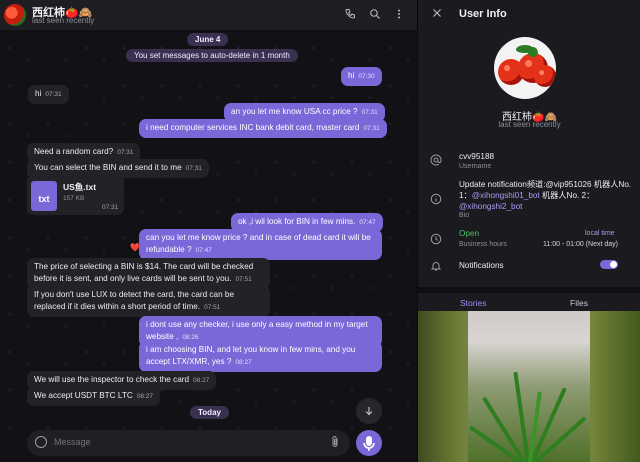 The height and width of the screenshot is (462, 640). I want to click on avatar, so click(15, 15).